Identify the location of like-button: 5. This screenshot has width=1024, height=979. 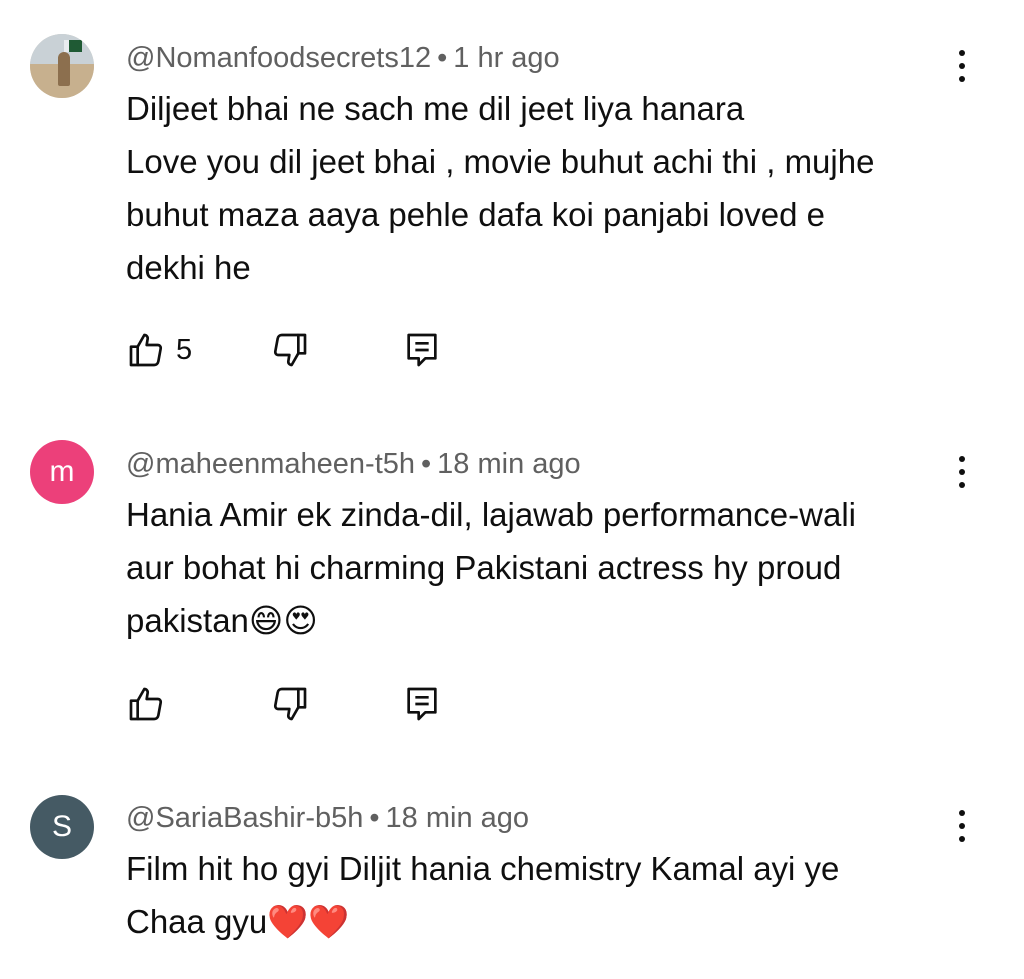
(159, 350).